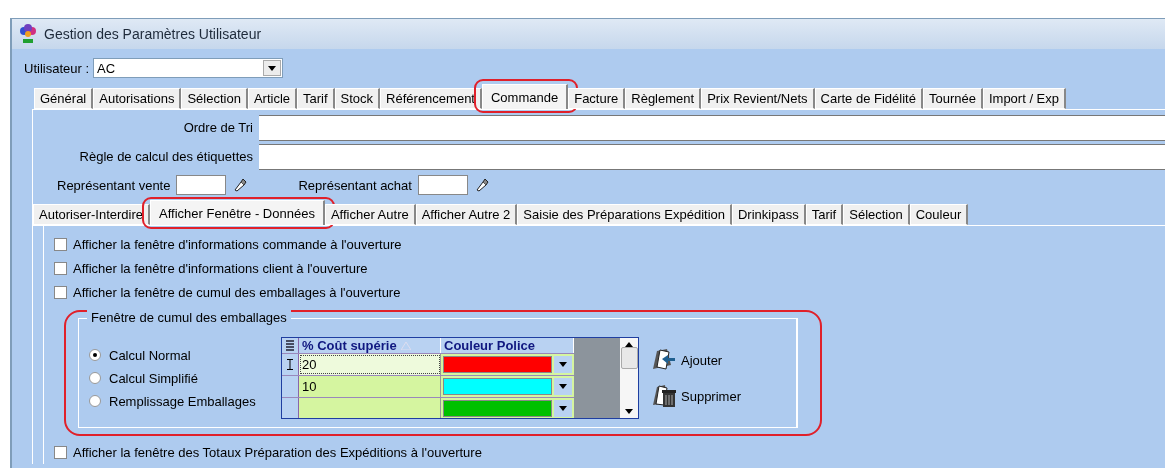 Image resolution: width=1165 pixels, height=468 pixels. What do you see at coordinates (355, 185) in the screenshot?
I see `field-label: Représentant achat` at bounding box center [355, 185].